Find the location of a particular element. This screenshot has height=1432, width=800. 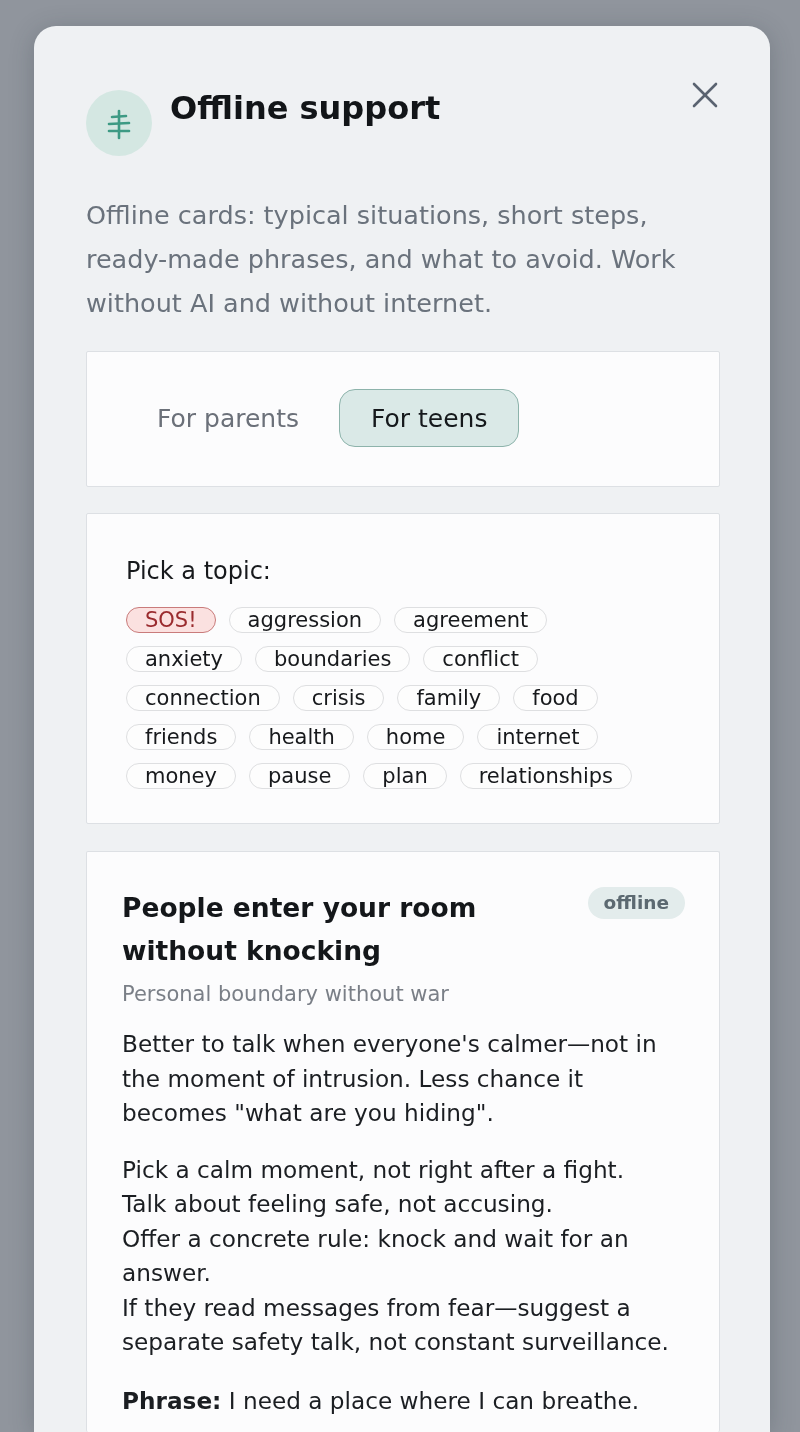

audience-tab: For parents is located at coordinates (228, 418).